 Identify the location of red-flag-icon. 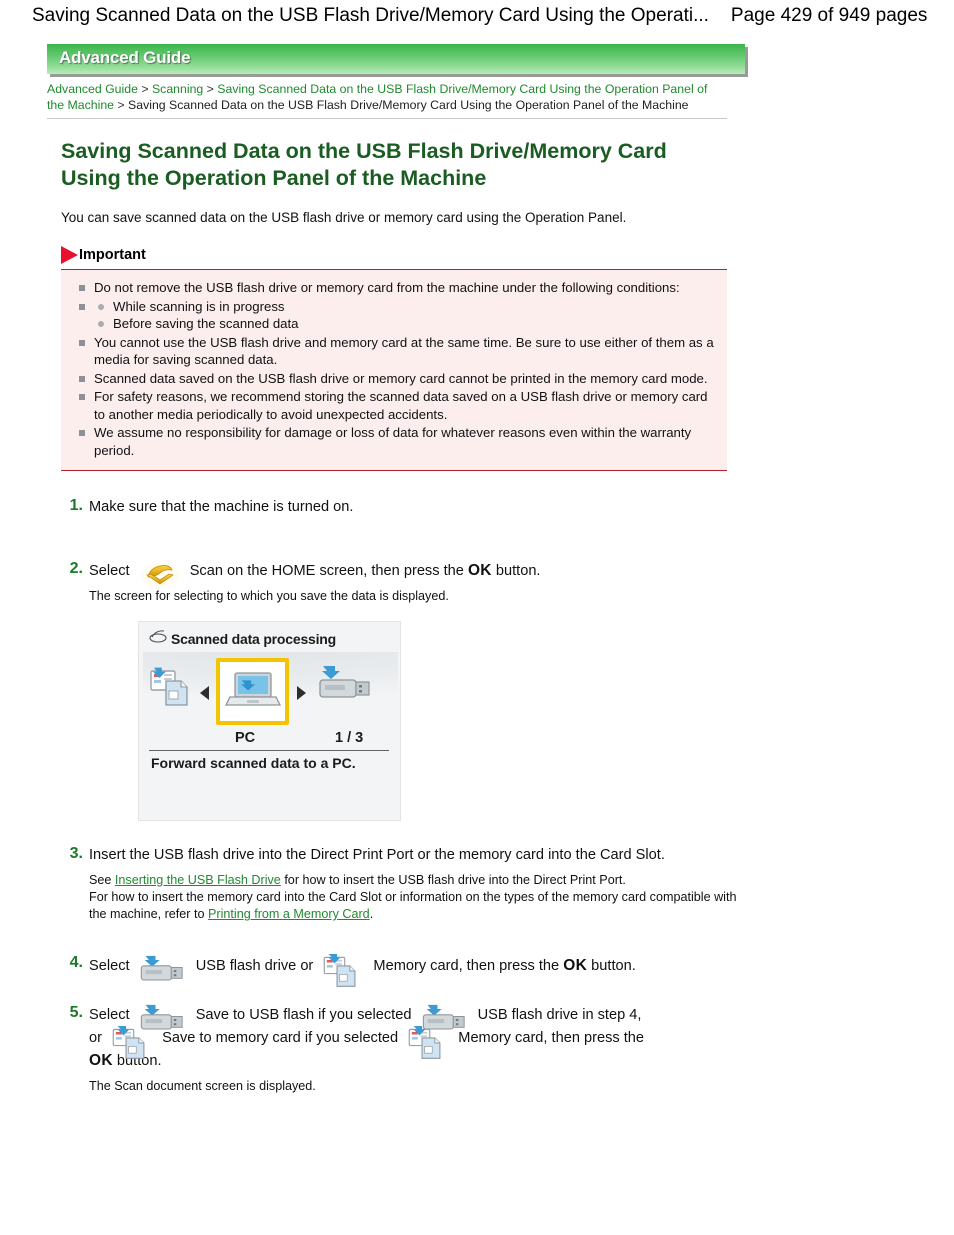
(69, 255).